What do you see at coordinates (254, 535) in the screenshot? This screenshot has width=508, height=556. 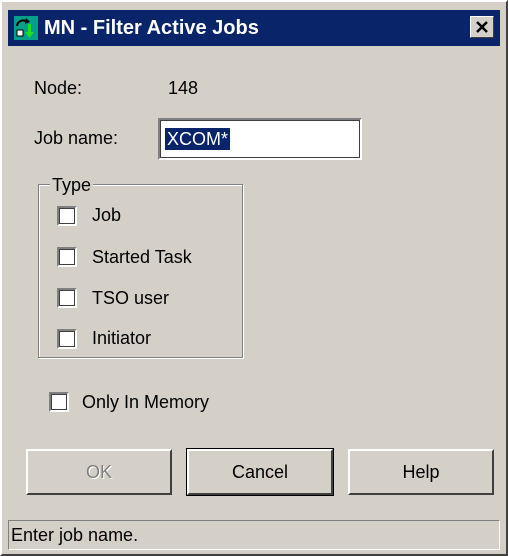 I see `status-bar: Enter job name.` at bounding box center [254, 535].